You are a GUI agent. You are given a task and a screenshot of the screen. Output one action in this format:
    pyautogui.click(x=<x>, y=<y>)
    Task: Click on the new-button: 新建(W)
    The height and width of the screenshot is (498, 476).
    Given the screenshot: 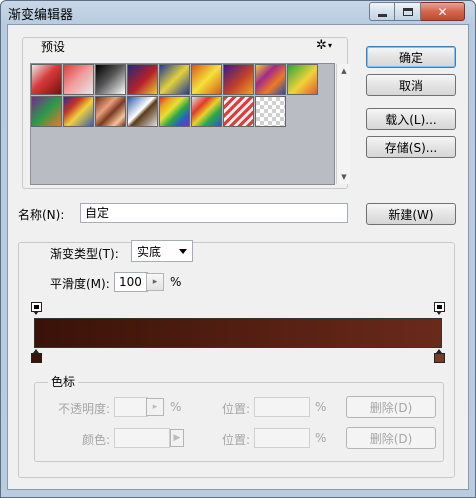 What is the action you would take?
    pyautogui.click(x=411, y=214)
    